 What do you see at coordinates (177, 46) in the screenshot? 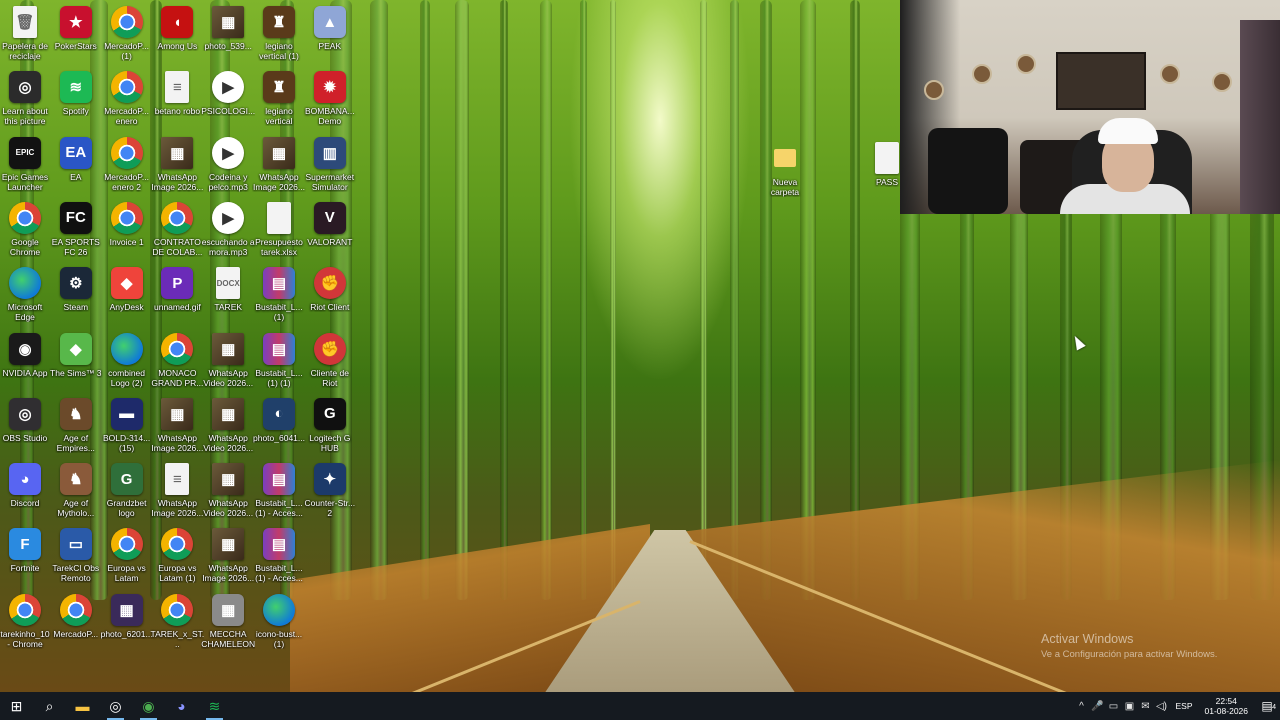
I see `desktop-icon-label: Among Us` at bounding box center [177, 46].